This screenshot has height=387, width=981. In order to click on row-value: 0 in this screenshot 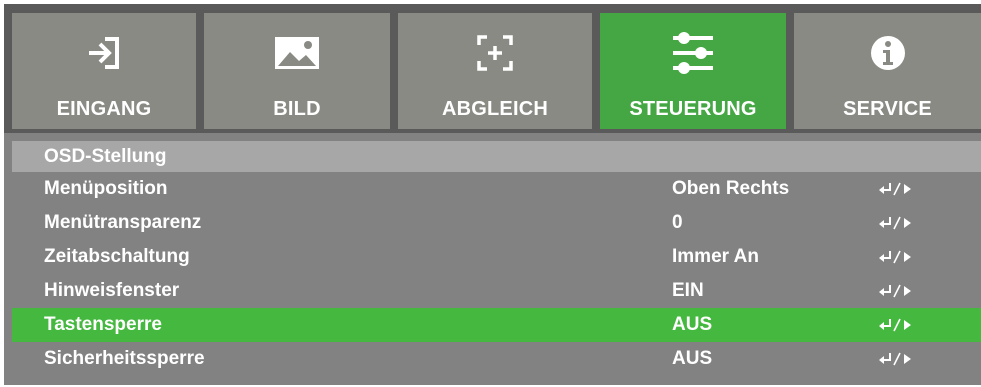, I will do `click(677, 222)`.